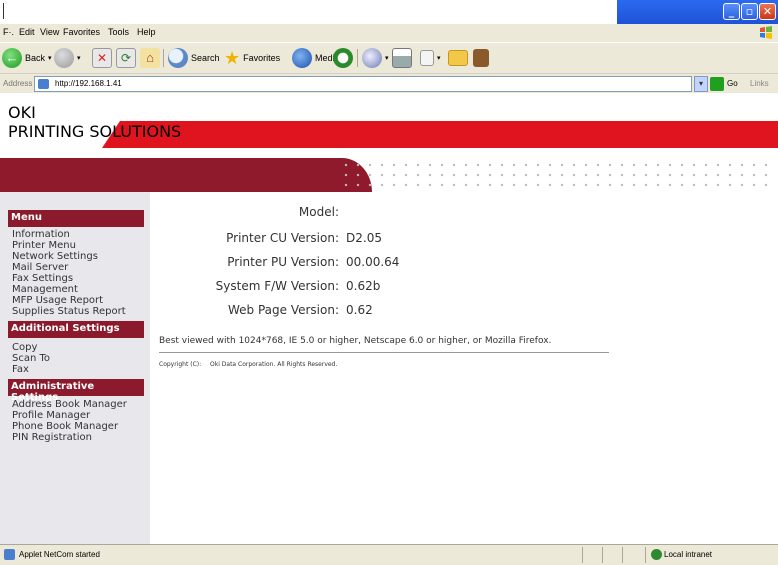  Describe the element at coordinates (49, 32) in the screenshot. I see `menu-item-view: View` at that location.